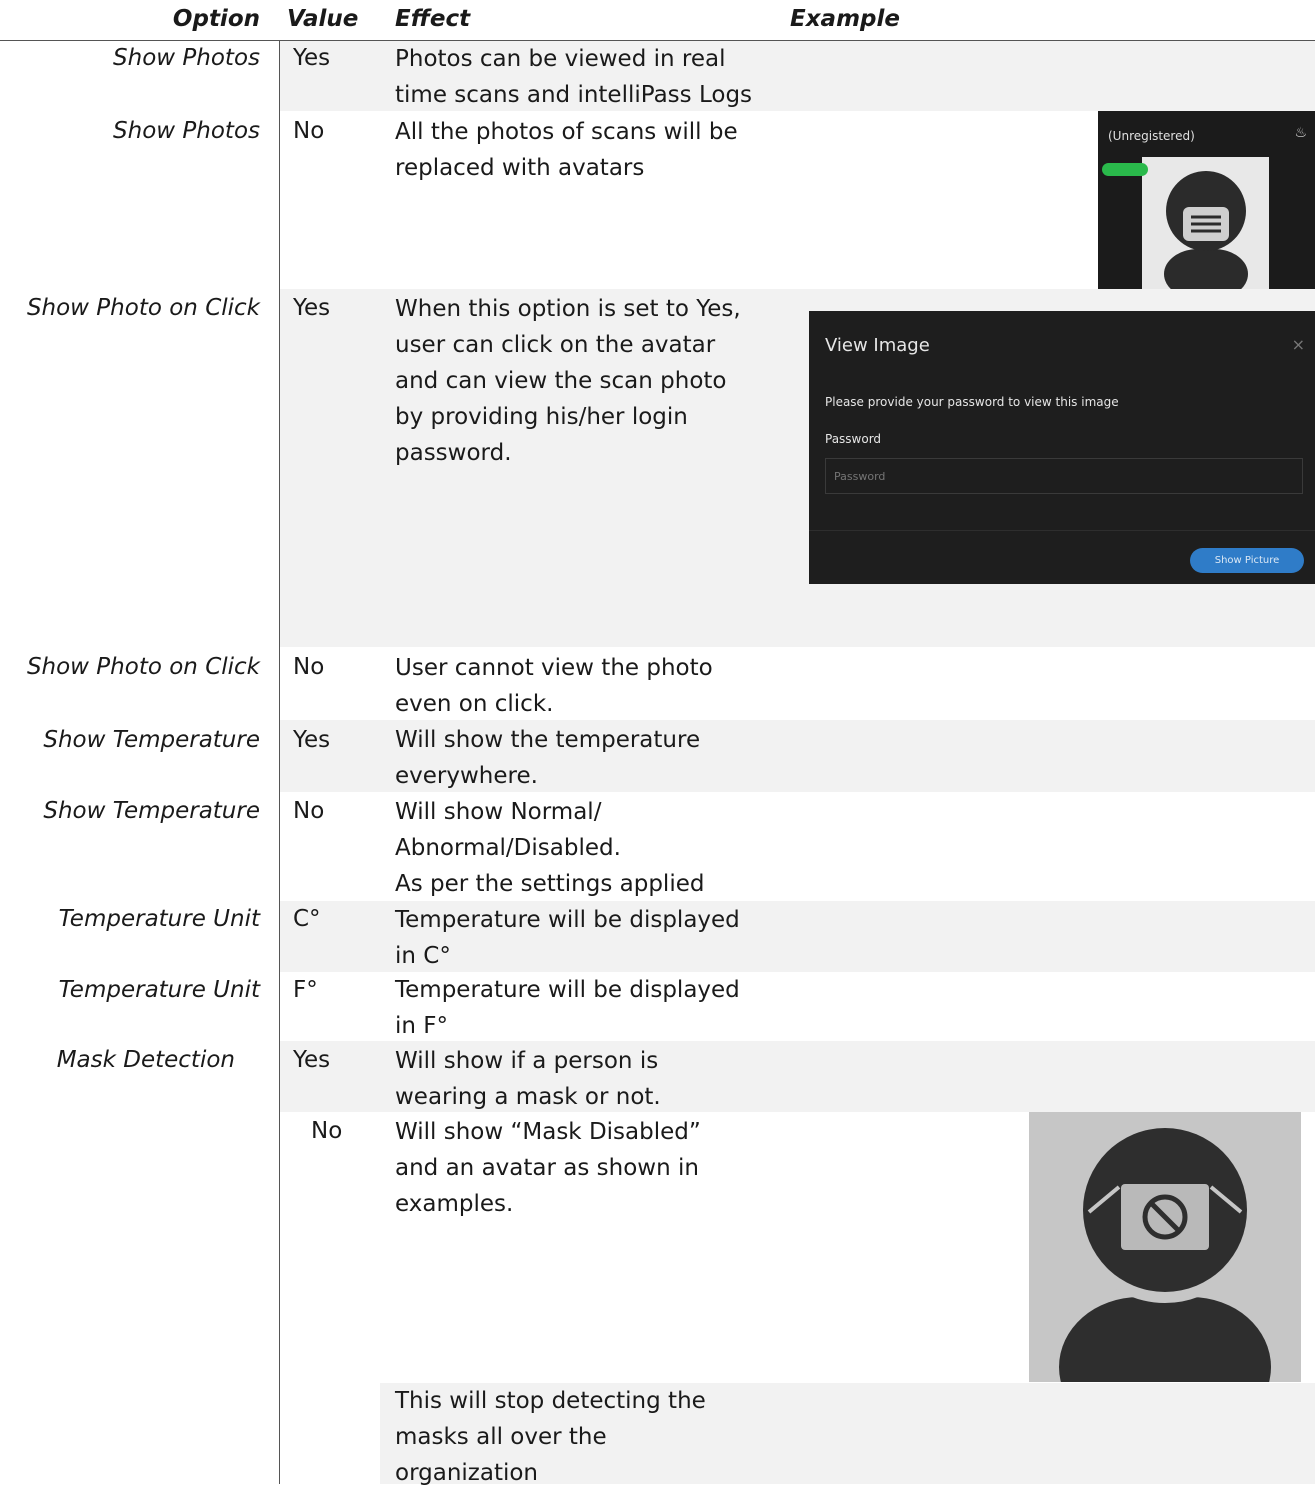 This screenshot has width=1315, height=1491. What do you see at coordinates (1062, 530) in the screenshot?
I see `dialog-divider` at bounding box center [1062, 530].